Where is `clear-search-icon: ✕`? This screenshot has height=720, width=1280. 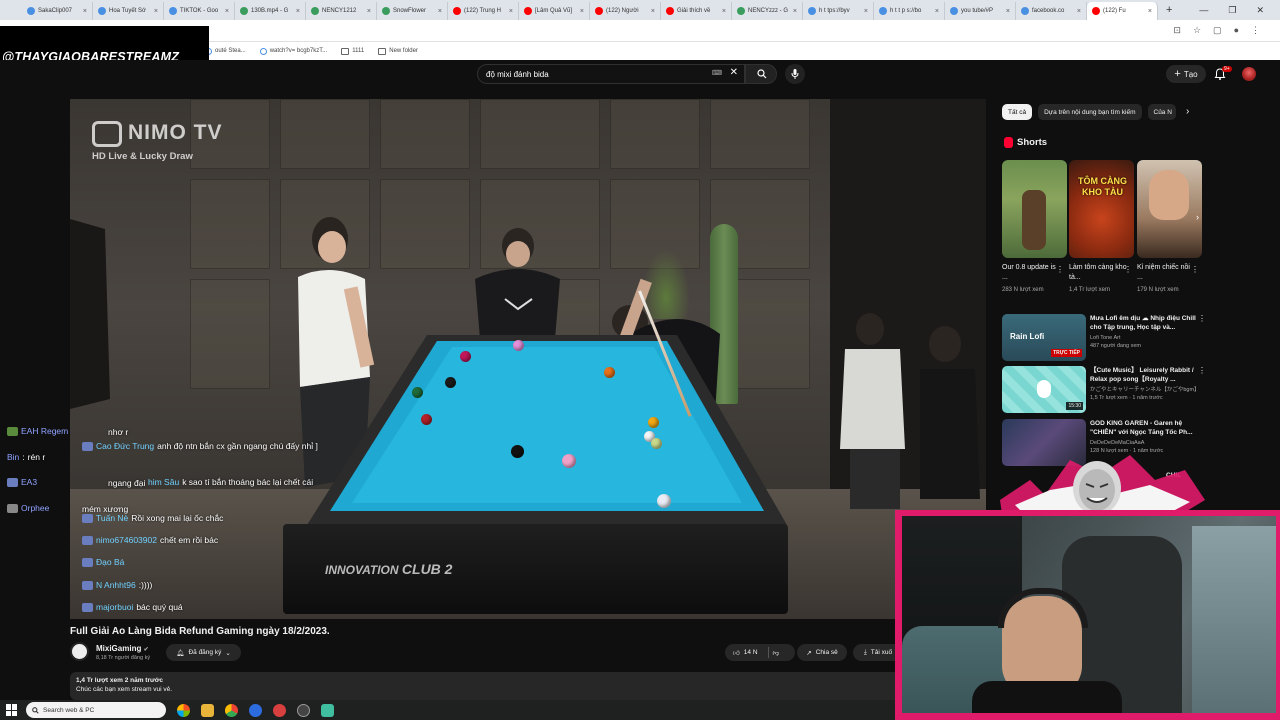
clear-search-icon: ✕ is located at coordinates (734, 72).